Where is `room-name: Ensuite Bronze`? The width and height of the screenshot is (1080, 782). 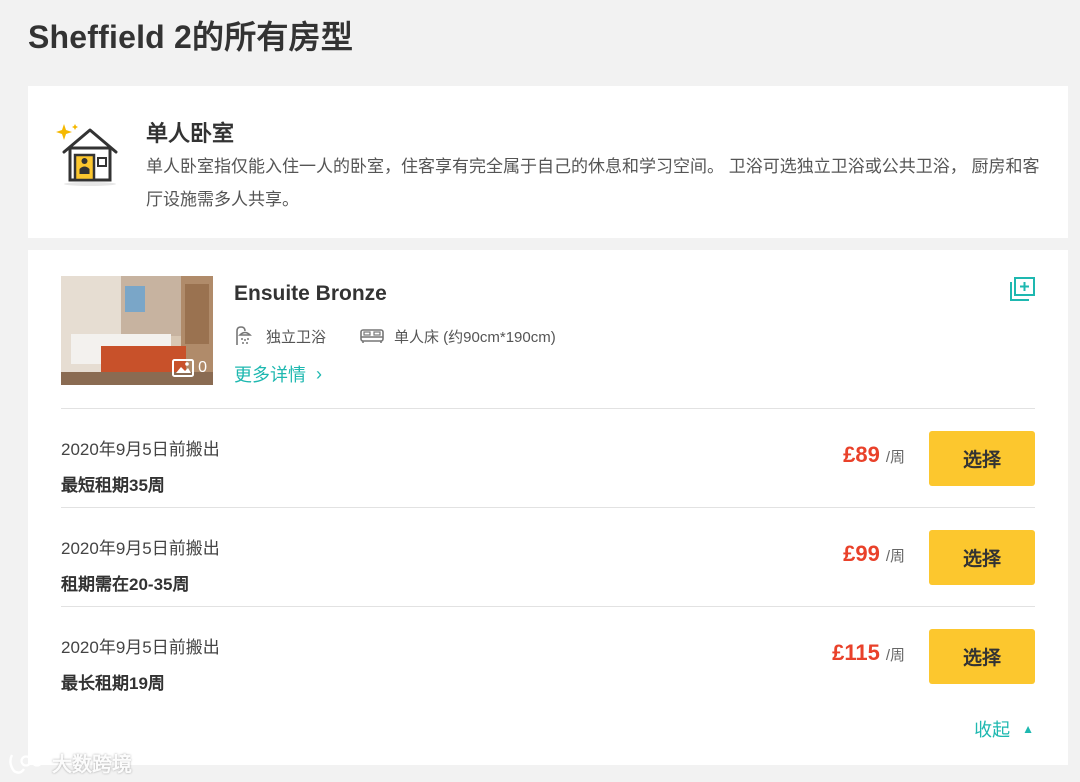
room-name: Ensuite Bronze is located at coordinates (310, 293).